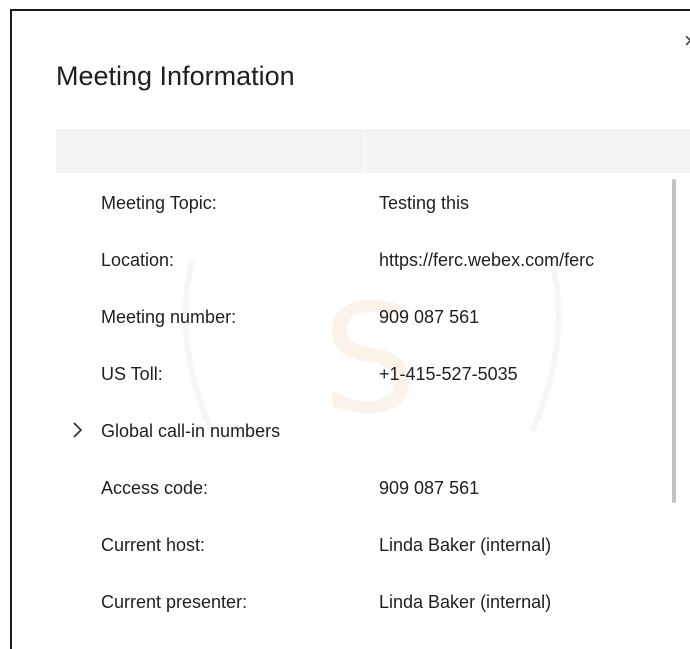  What do you see at coordinates (78, 430) in the screenshot?
I see `chevron-right-icon` at bounding box center [78, 430].